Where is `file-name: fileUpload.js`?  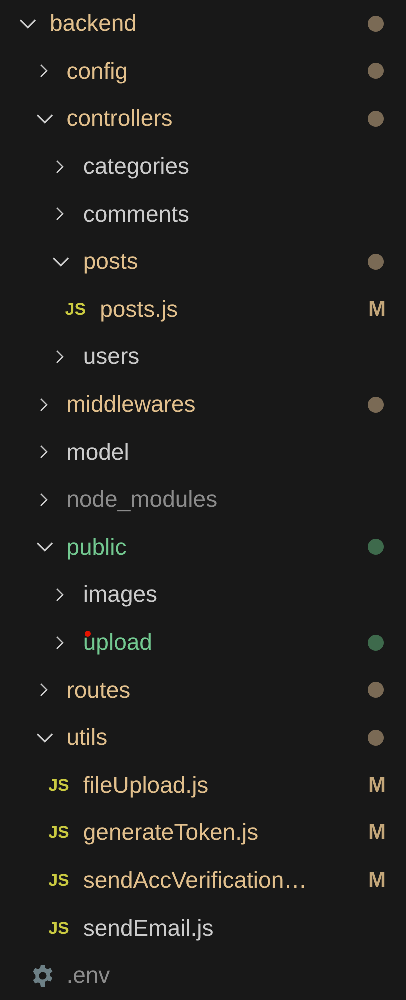 file-name: fileUpload.js is located at coordinates (146, 785).